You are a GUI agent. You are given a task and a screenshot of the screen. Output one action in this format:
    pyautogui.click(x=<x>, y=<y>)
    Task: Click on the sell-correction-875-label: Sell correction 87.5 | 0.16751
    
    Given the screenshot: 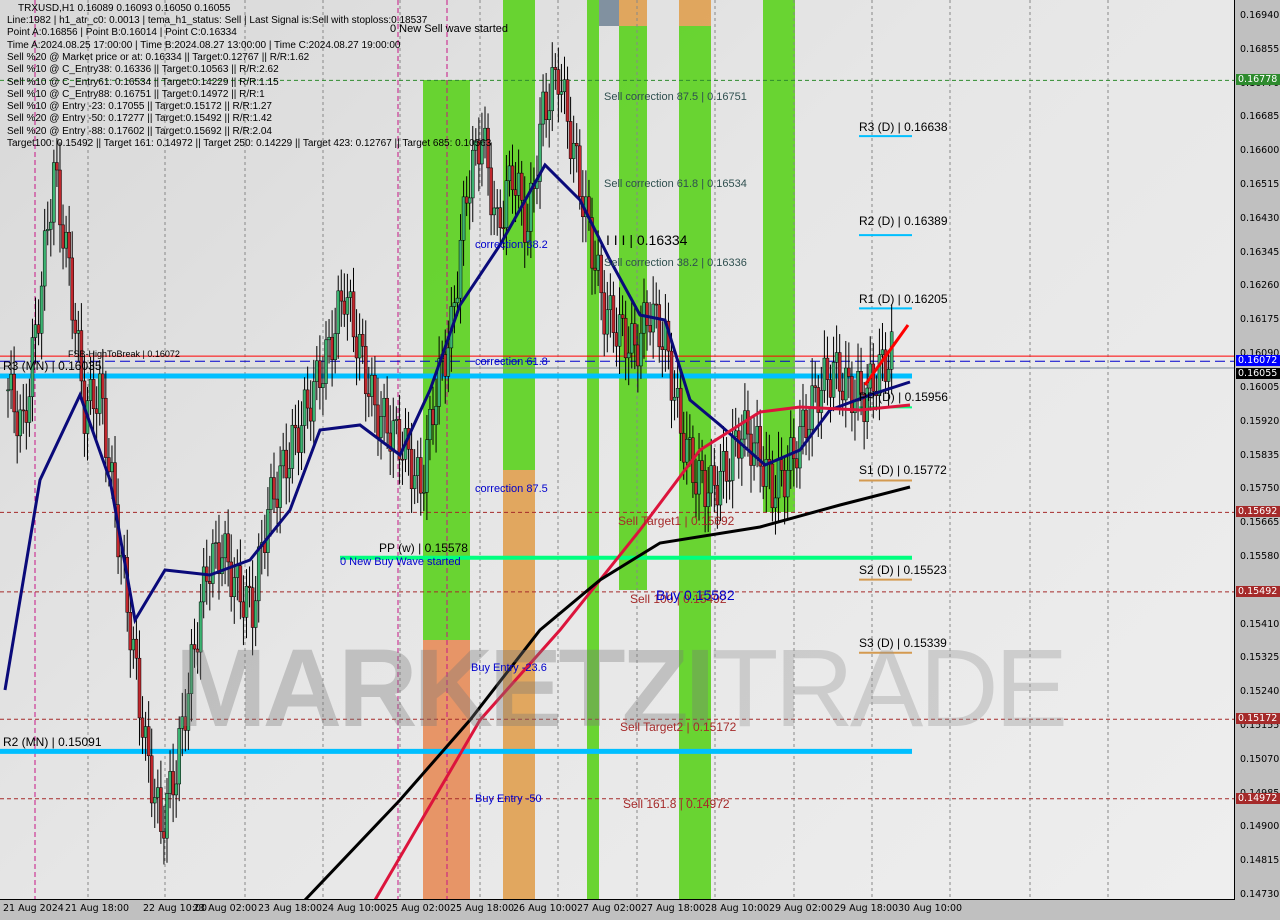 What is the action you would take?
    pyautogui.click(x=675, y=97)
    